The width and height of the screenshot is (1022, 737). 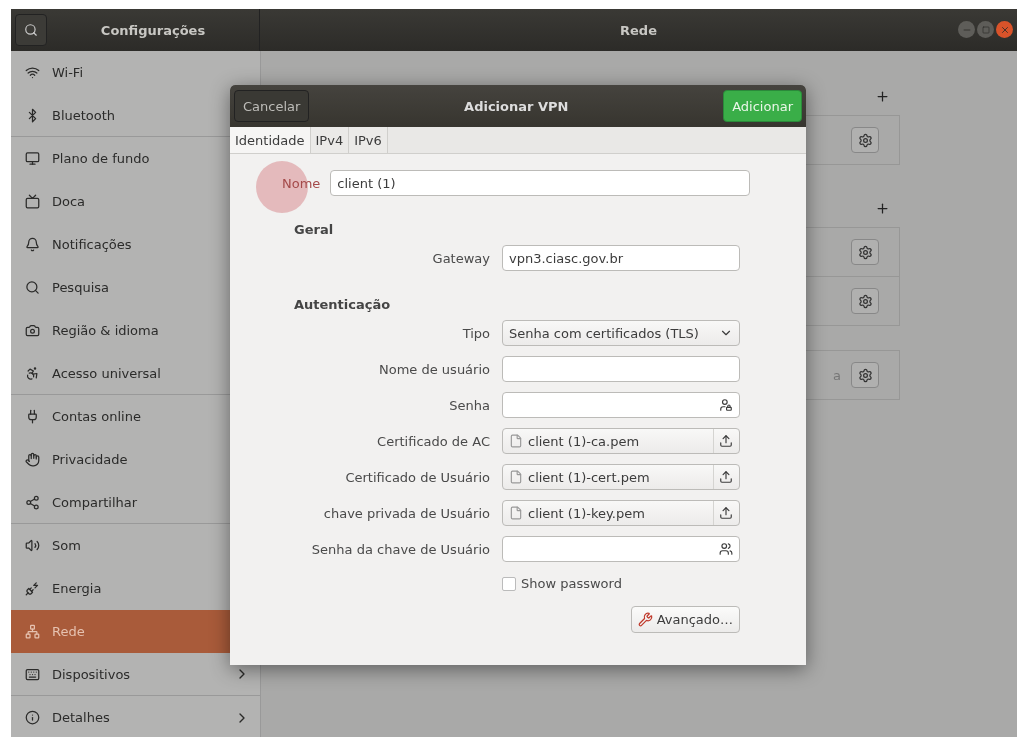 What do you see at coordinates (621, 333) in the screenshot?
I see `dropdown: Senha com certificados (TLS)` at bounding box center [621, 333].